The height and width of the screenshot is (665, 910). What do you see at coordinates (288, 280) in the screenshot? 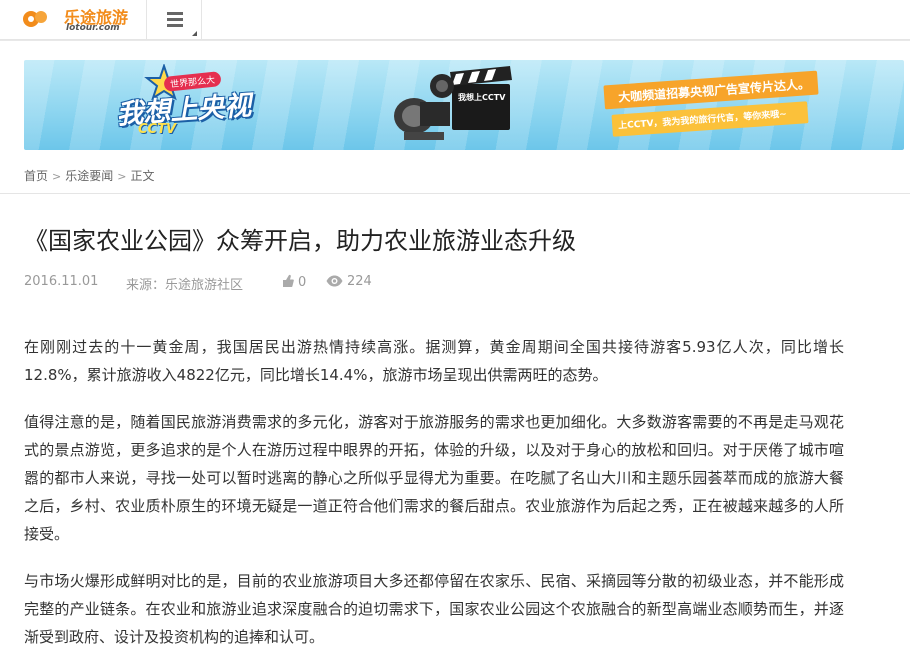
I see `thumbs-up-icon` at bounding box center [288, 280].